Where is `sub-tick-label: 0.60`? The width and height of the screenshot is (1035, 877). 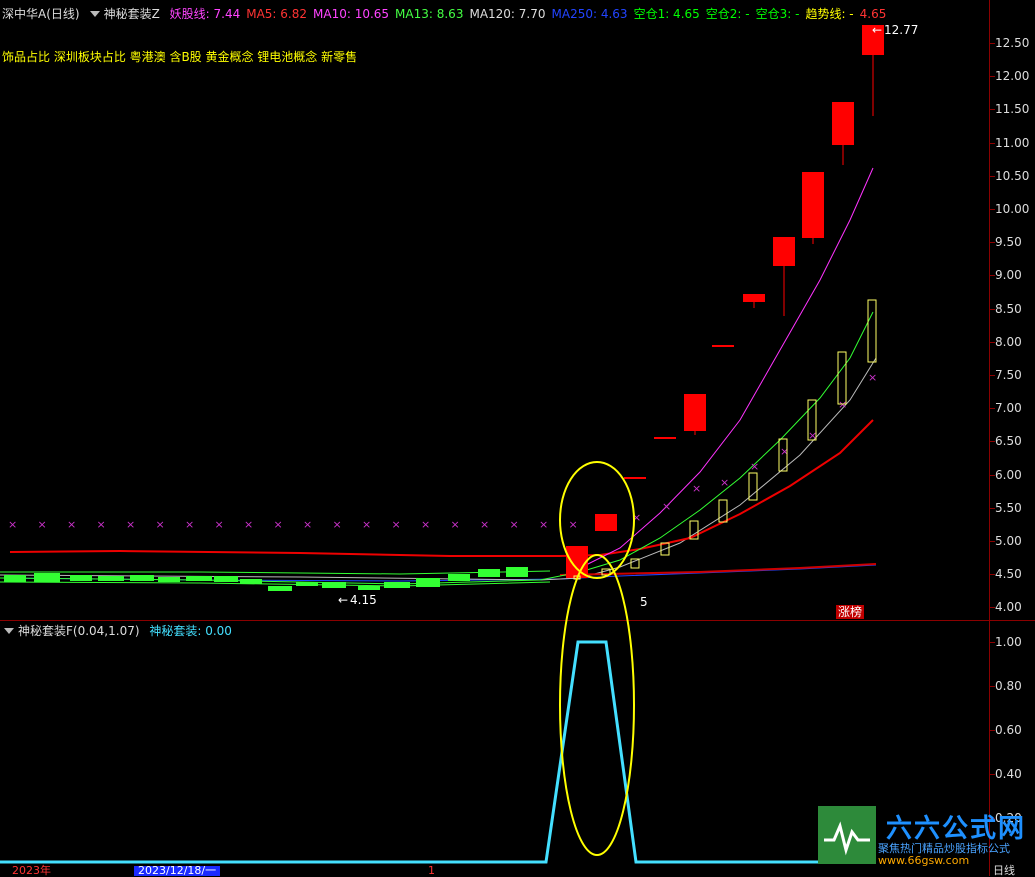 sub-tick-label: 0.60 is located at coordinates (1008, 730).